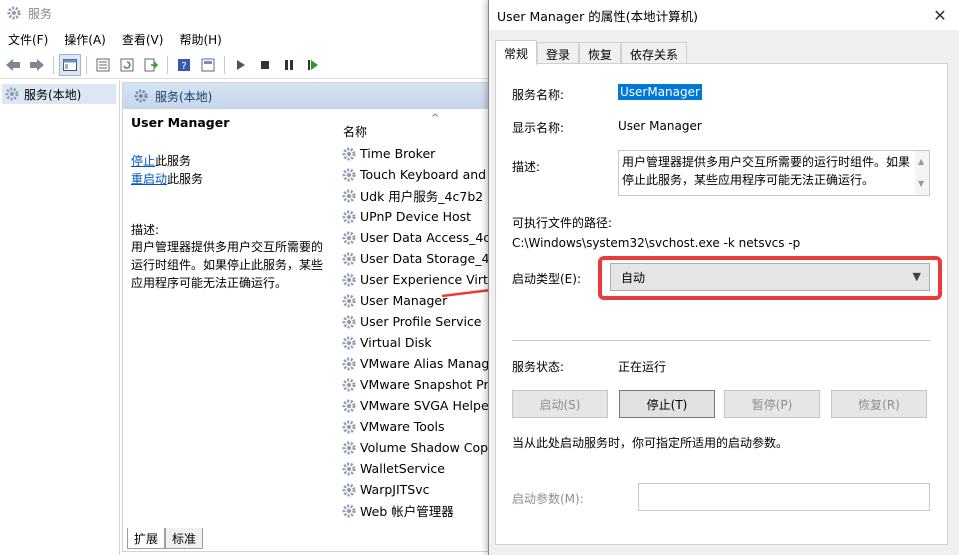 The image size is (959, 555). What do you see at coordinates (395, 489) in the screenshot?
I see `service-name: WarpJITSvc` at bounding box center [395, 489].